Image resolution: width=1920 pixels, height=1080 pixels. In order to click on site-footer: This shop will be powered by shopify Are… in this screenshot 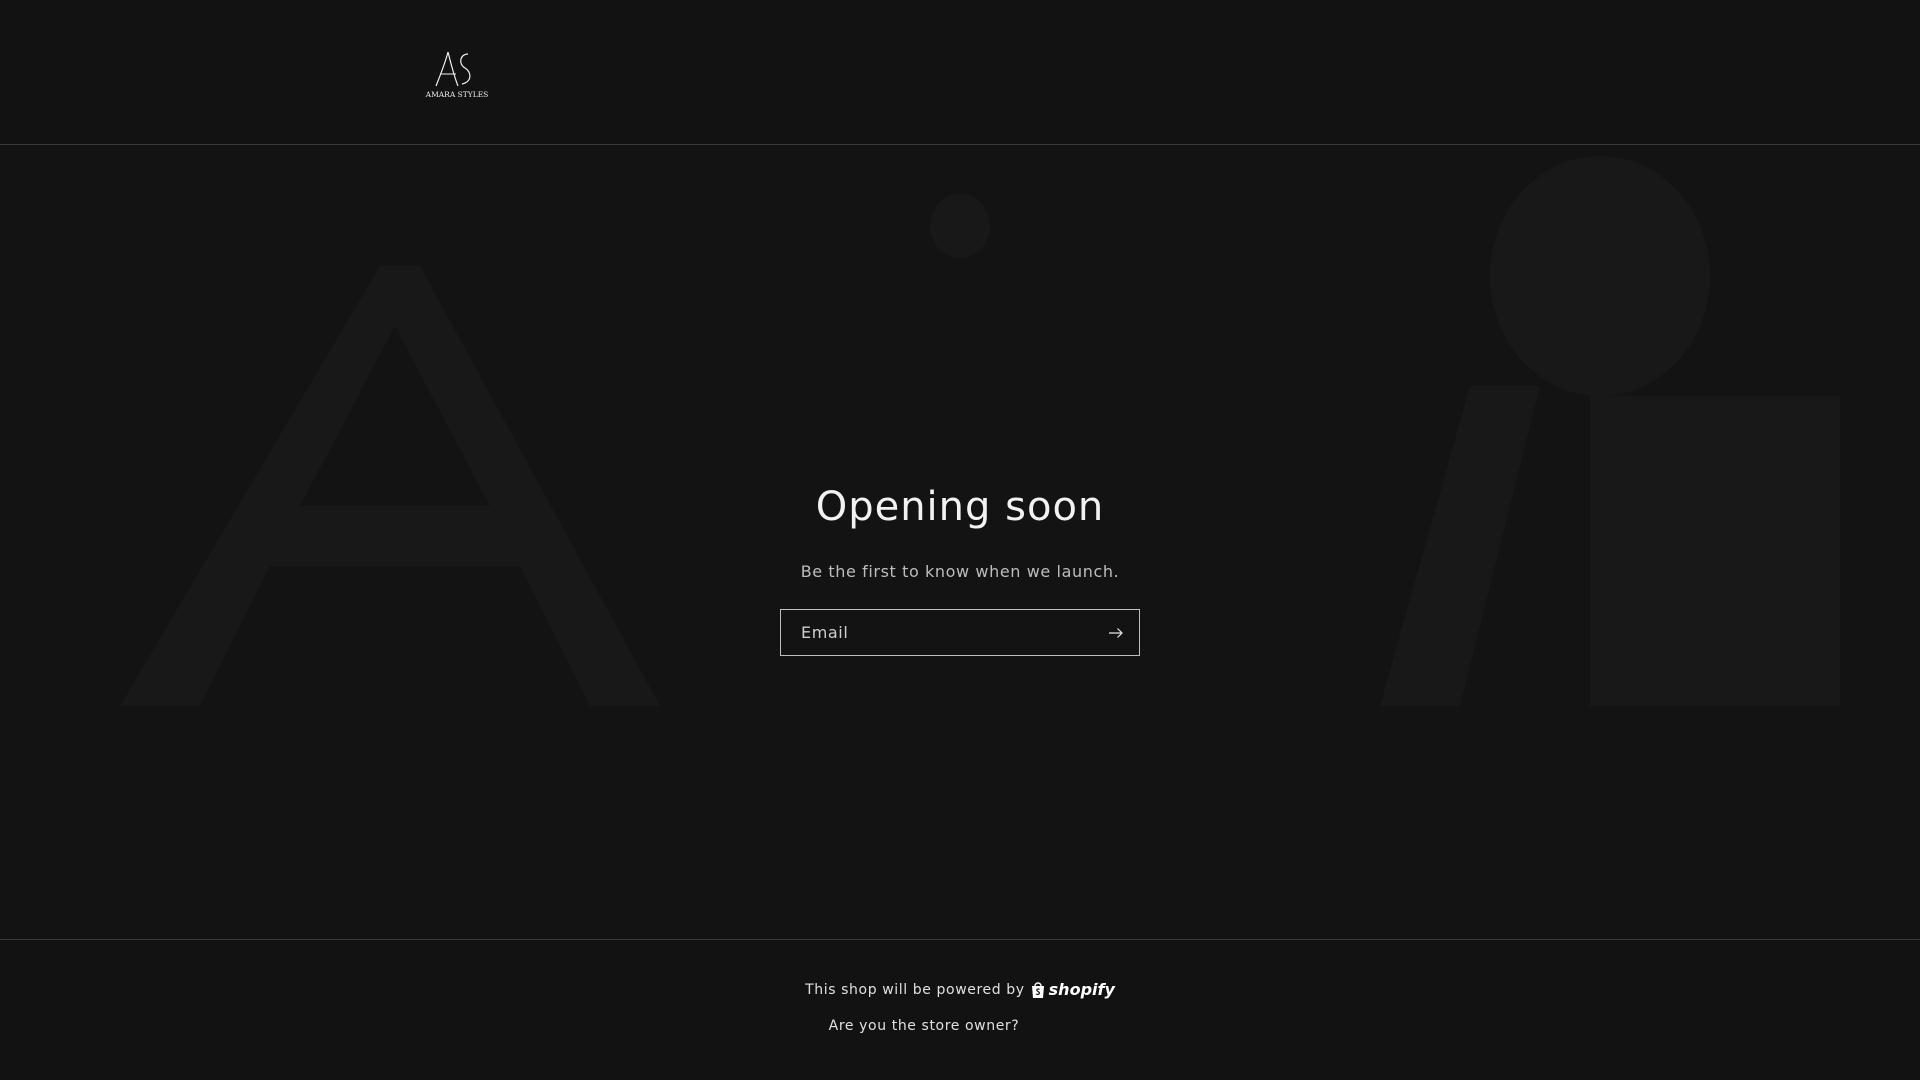, I will do `click(960, 1009)`.